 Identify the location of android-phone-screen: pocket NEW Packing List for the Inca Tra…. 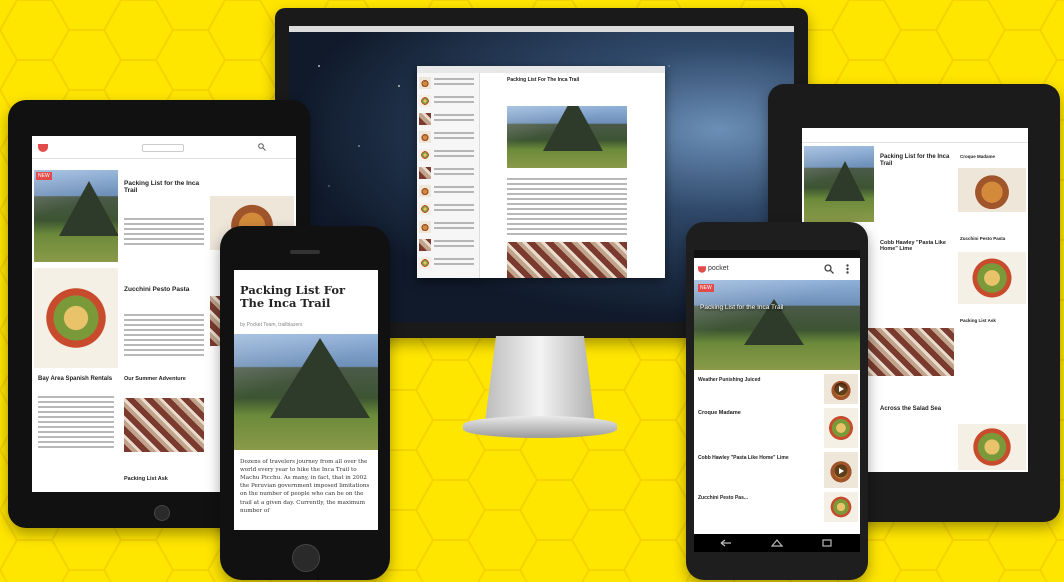
(777, 401).